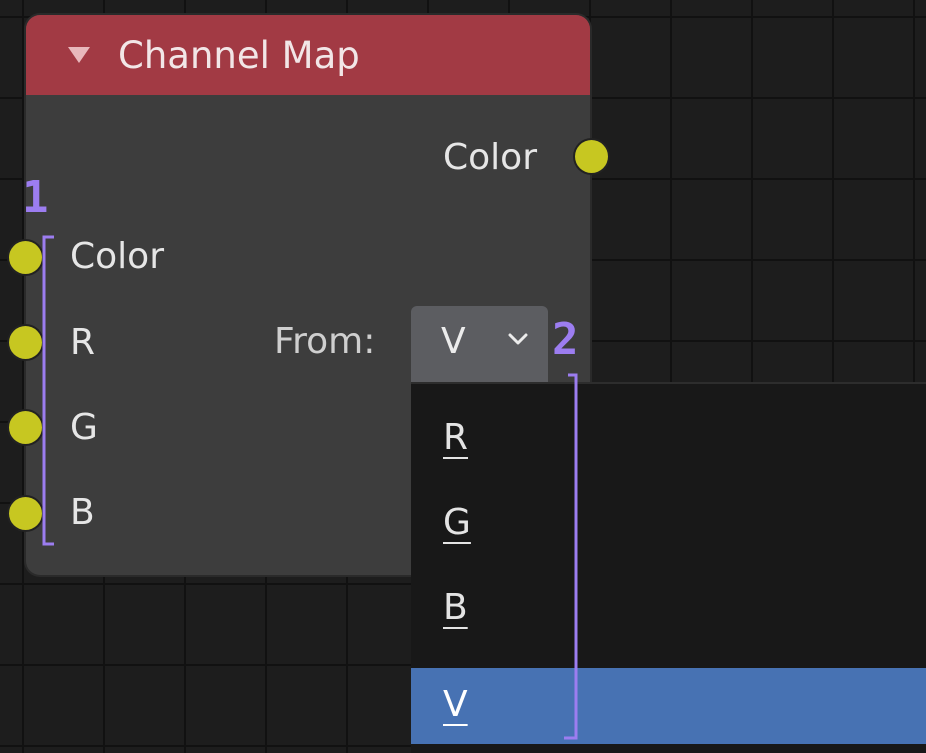  Describe the element at coordinates (455, 704) in the screenshot. I see `menu-item-label: V` at that location.